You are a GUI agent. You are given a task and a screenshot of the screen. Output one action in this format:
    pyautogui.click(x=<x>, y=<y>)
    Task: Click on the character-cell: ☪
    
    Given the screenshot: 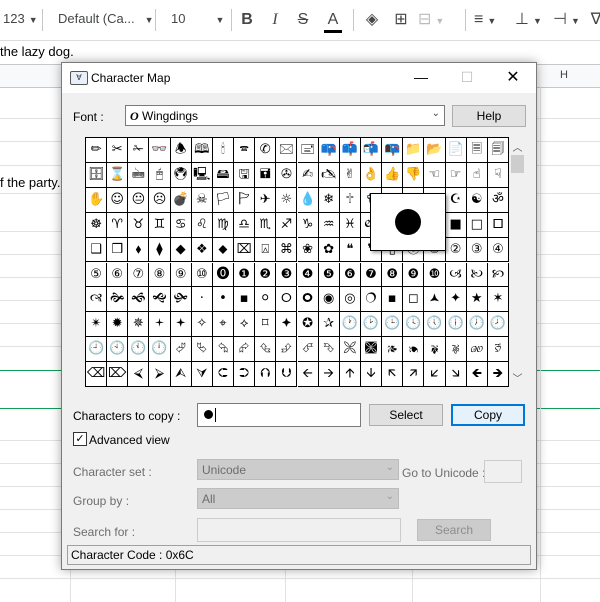 What is the action you would take?
    pyautogui.click(x=456, y=200)
    